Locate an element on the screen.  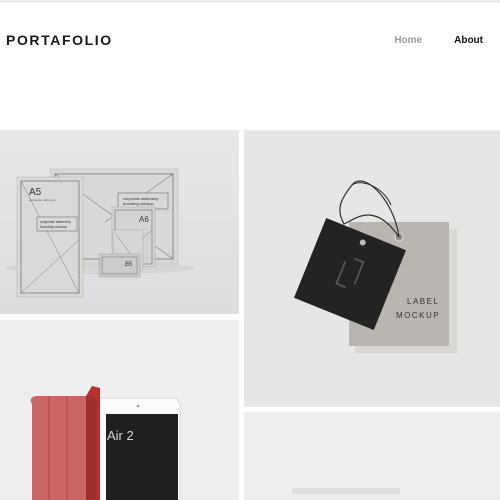
card-text-2: branding mockup is located at coordinates (53, 227).